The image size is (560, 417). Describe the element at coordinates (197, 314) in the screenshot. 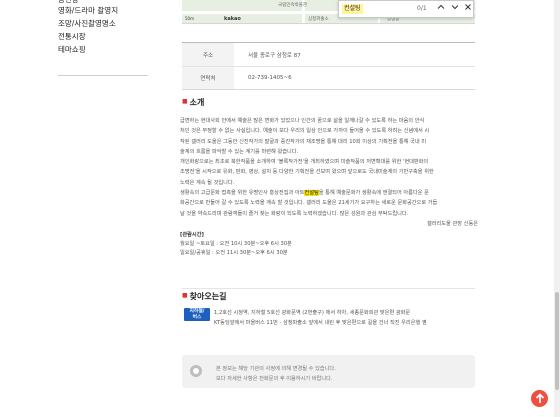

I see `subway-bus-badge: 지하철/ 버스` at that location.